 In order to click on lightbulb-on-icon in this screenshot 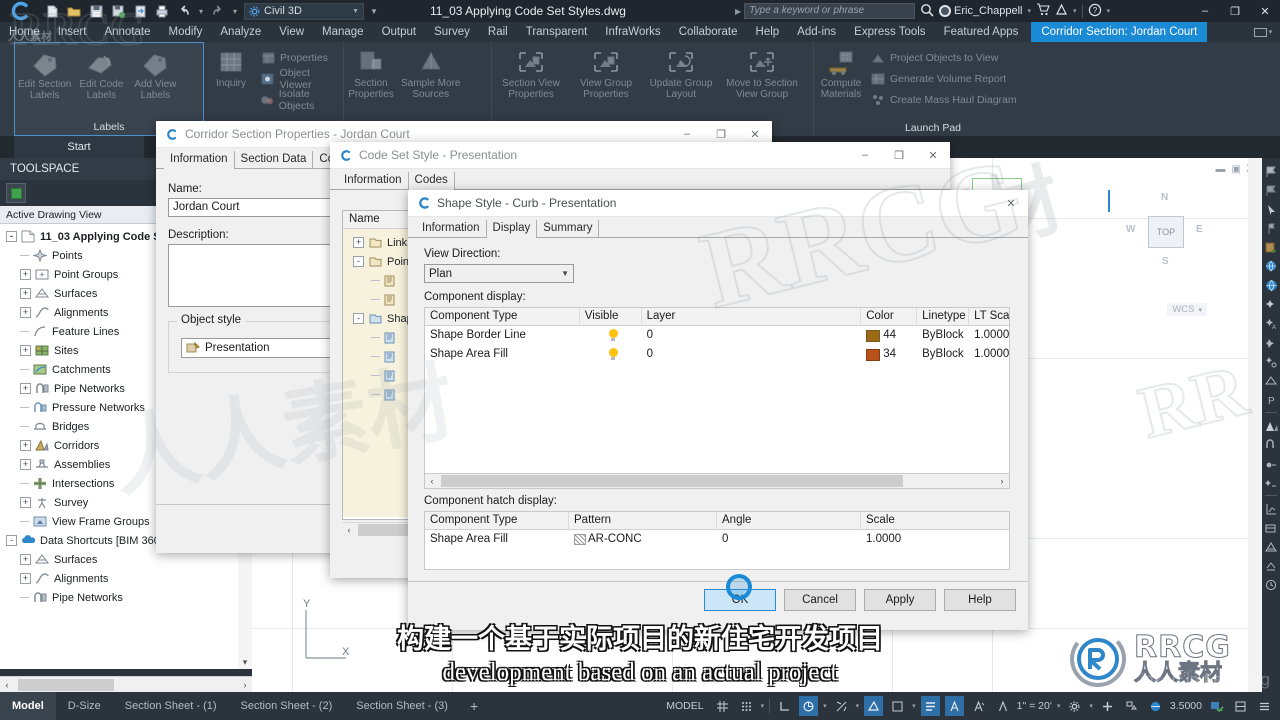, I will do `click(613, 354)`.